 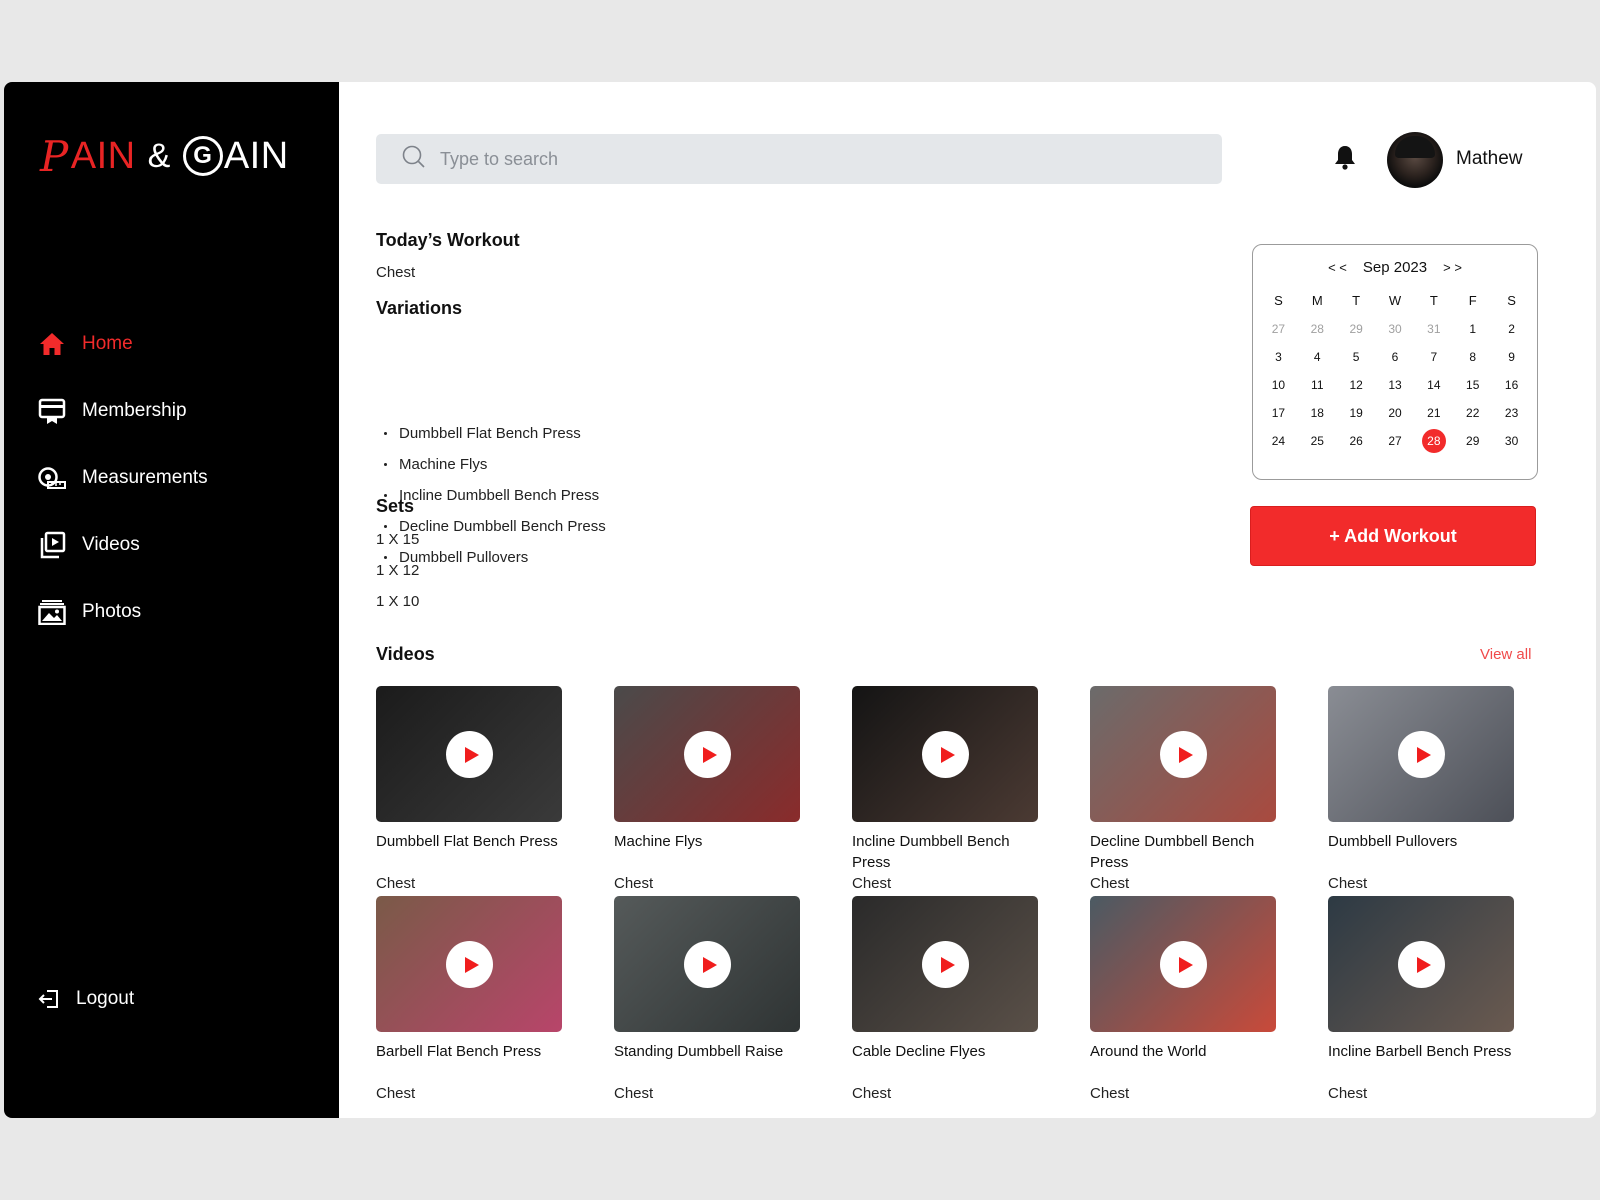 What do you see at coordinates (1278, 441) in the screenshot?
I see `calendar-day: 24` at bounding box center [1278, 441].